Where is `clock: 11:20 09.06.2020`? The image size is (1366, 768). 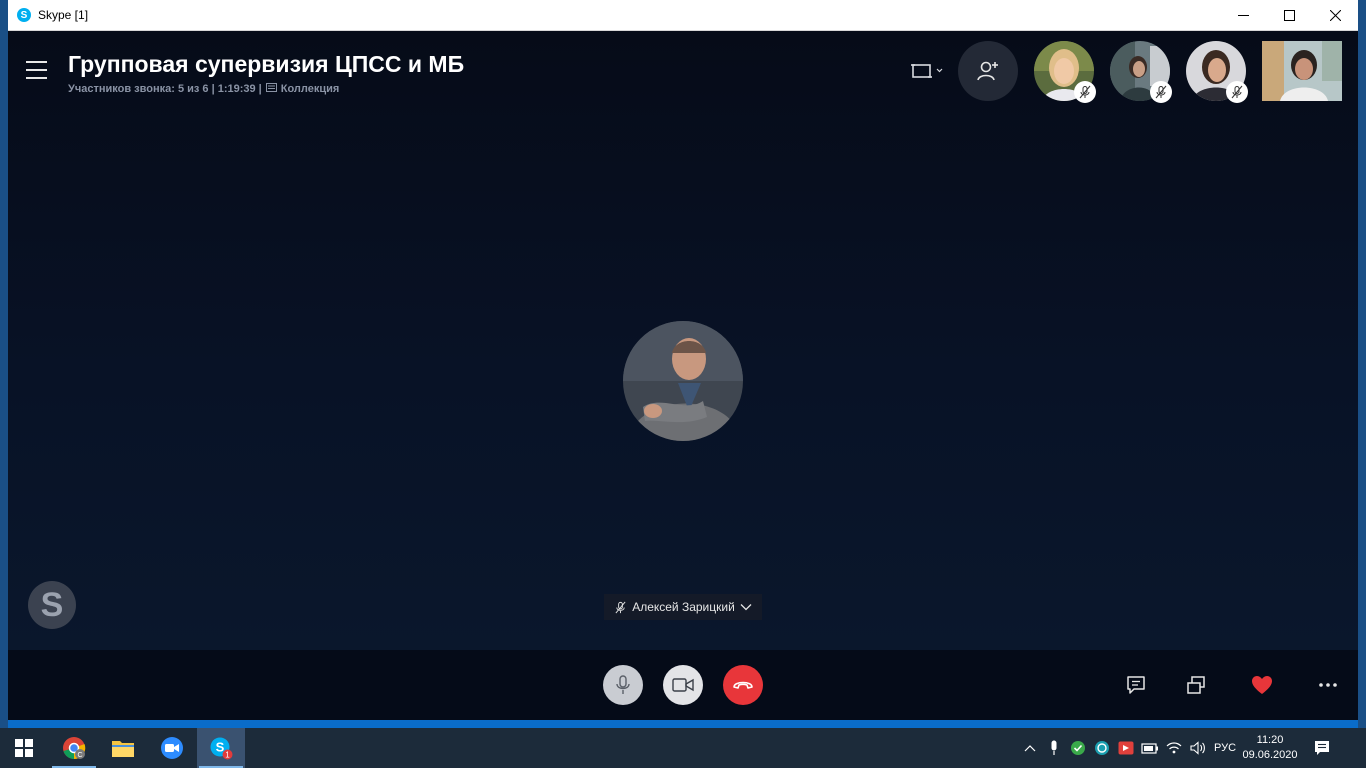
clock: 11:20 09.06.2020 is located at coordinates (1270, 748).